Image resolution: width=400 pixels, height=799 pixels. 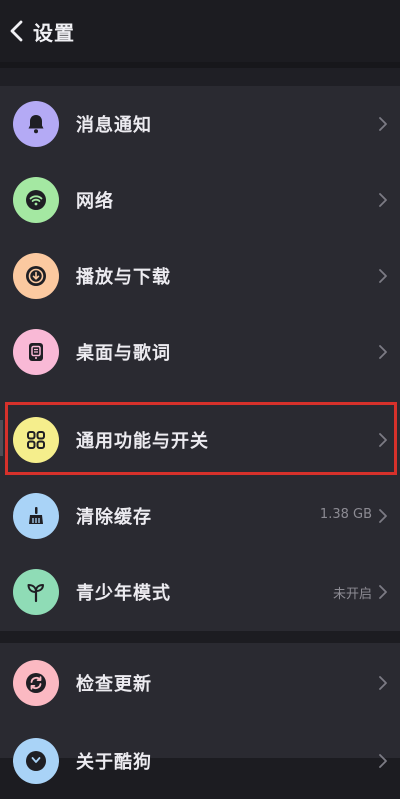 I want to click on settings-item-label: 播放与下载, so click(x=123, y=277).